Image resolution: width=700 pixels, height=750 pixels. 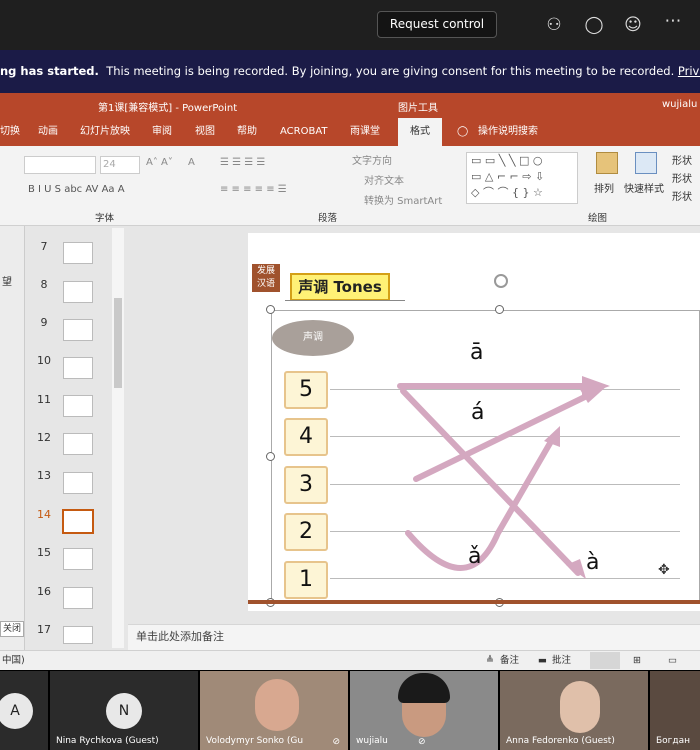 What do you see at coordinates (7, 282) in the screenshot?
I see `left-strip-label: 望` at bounding box center [7, 282].